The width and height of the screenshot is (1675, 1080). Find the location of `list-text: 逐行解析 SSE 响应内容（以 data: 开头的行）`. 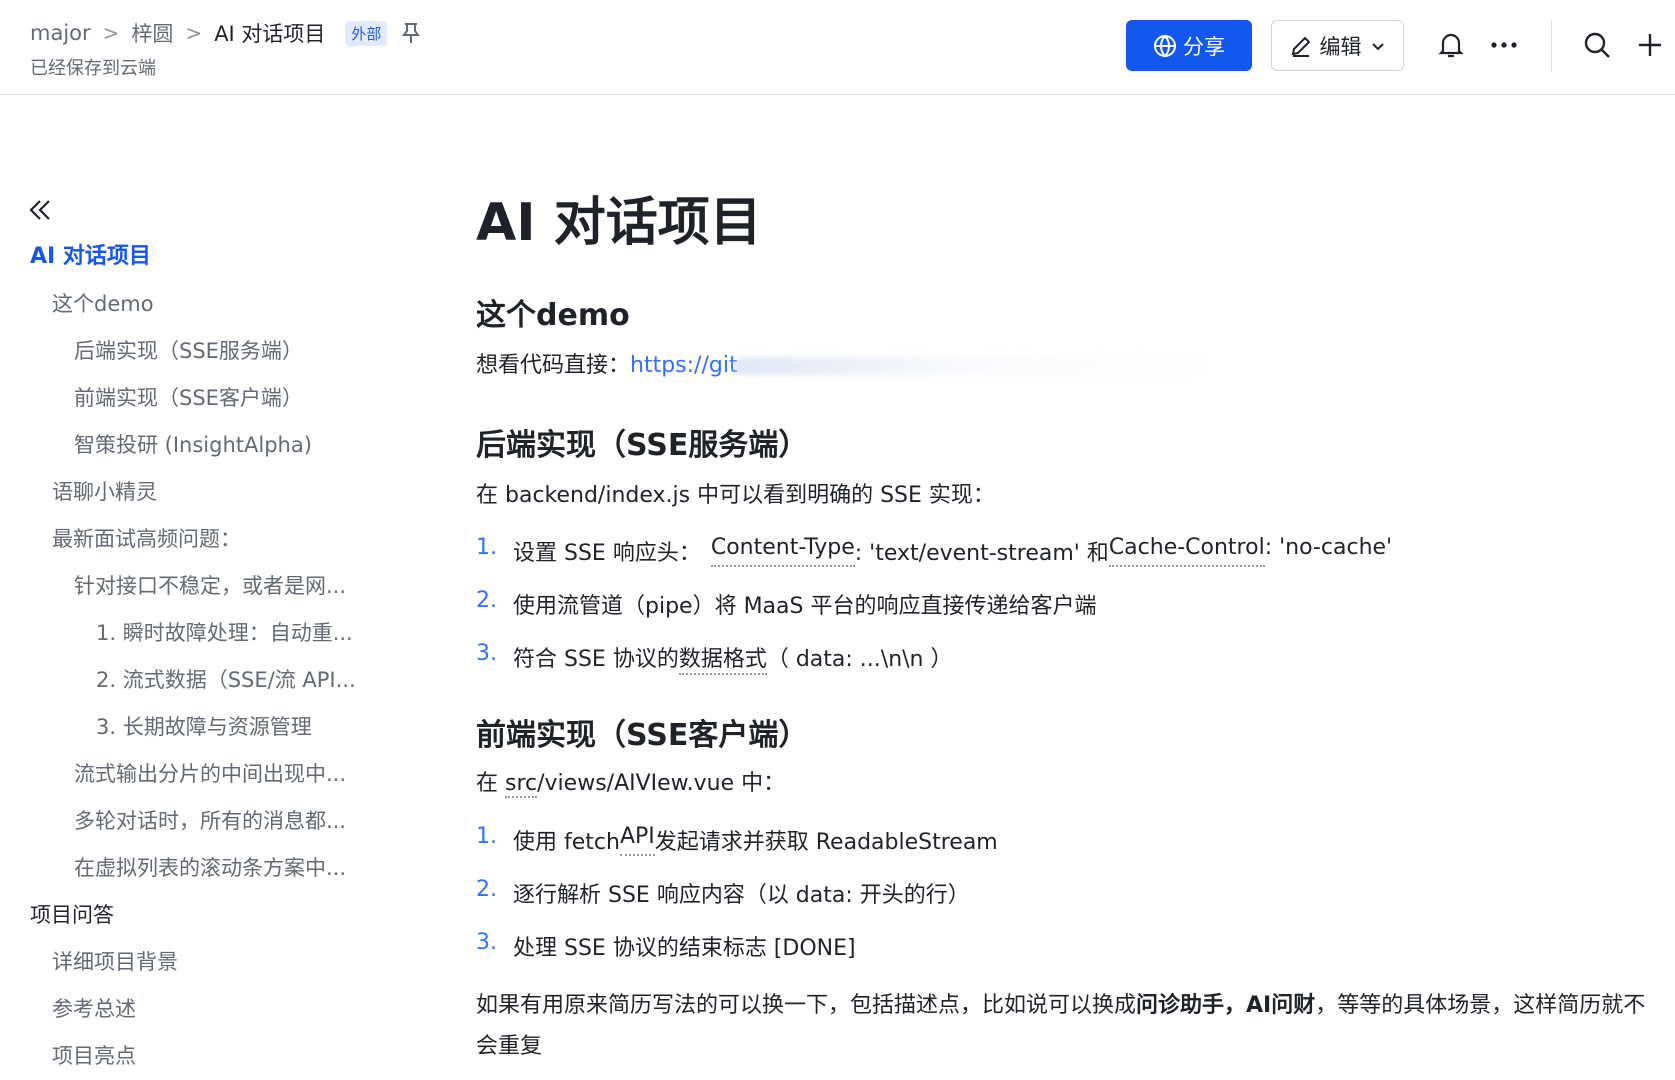

list-text: 逐行解析 SSE 响应内容（以 data: 开头的行） is located at coordinates (741, 895).